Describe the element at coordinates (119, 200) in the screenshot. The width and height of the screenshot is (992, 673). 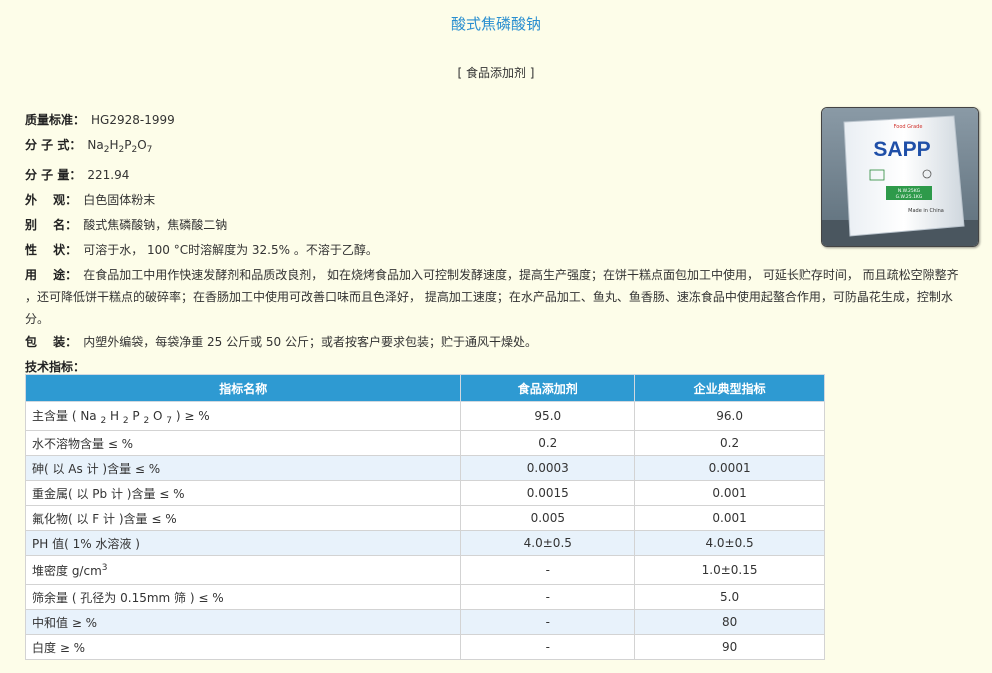
I see `appearance-value: 白色固体粉末` at that location.